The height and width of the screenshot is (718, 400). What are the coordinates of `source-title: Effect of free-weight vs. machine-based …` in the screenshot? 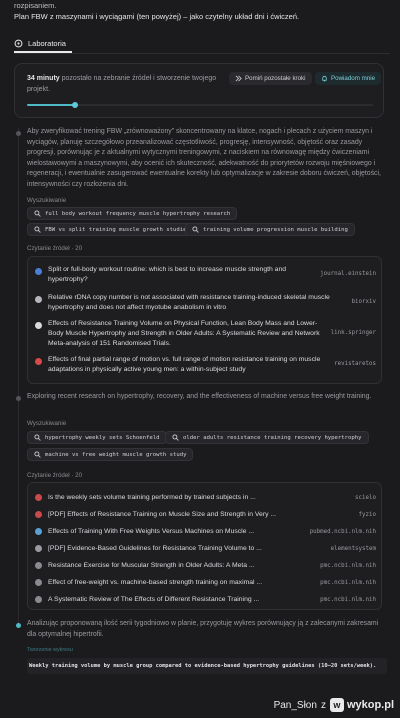 It's located at (155, 582).